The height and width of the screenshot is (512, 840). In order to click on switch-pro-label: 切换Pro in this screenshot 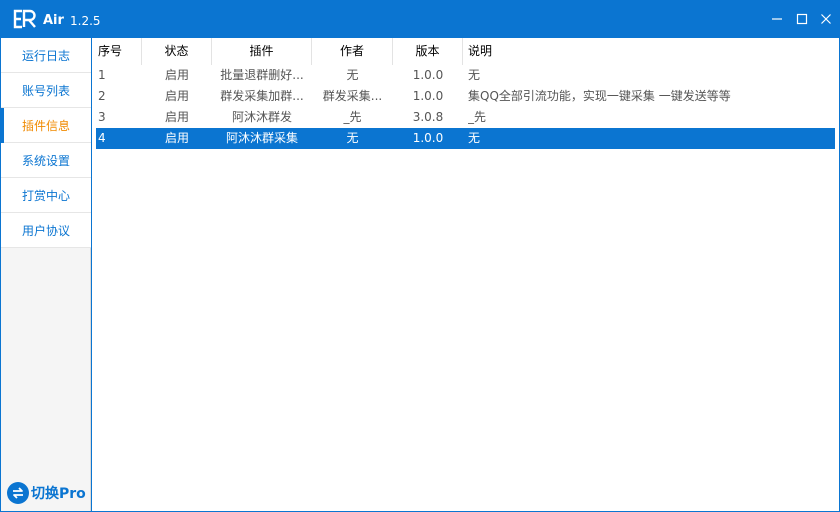, I will do `click(58, 494)`.